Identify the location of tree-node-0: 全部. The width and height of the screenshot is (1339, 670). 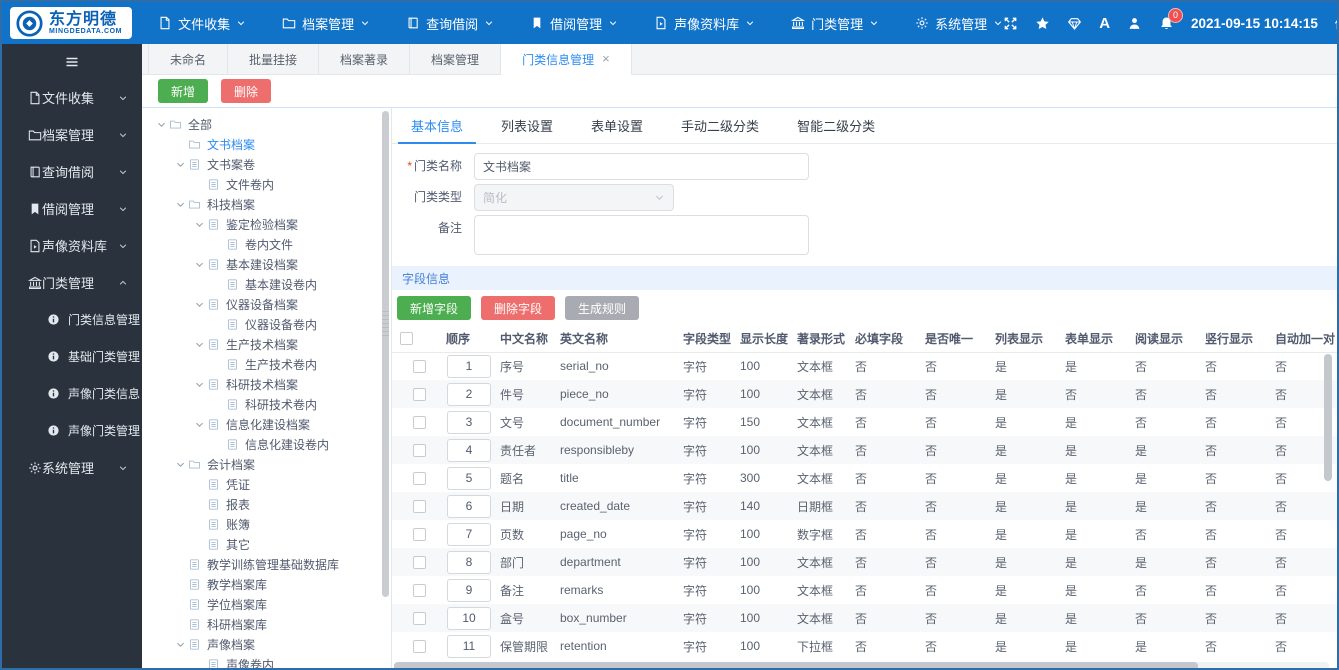
(266, 124).